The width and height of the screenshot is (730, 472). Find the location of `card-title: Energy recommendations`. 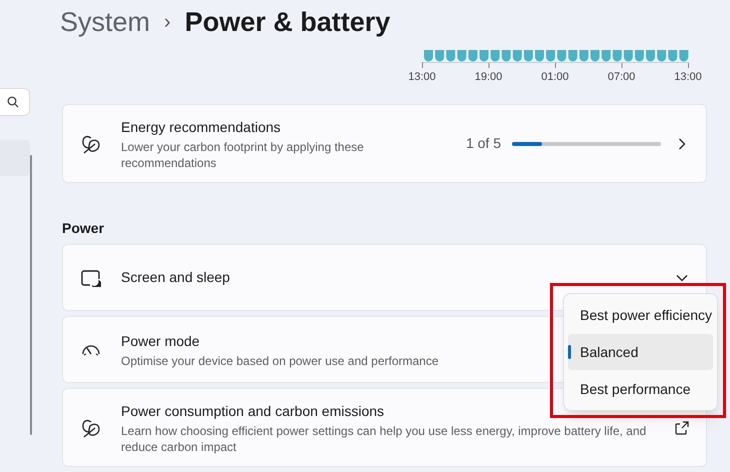

card-title: Energy recommendations is located at coordinates (201, 127).